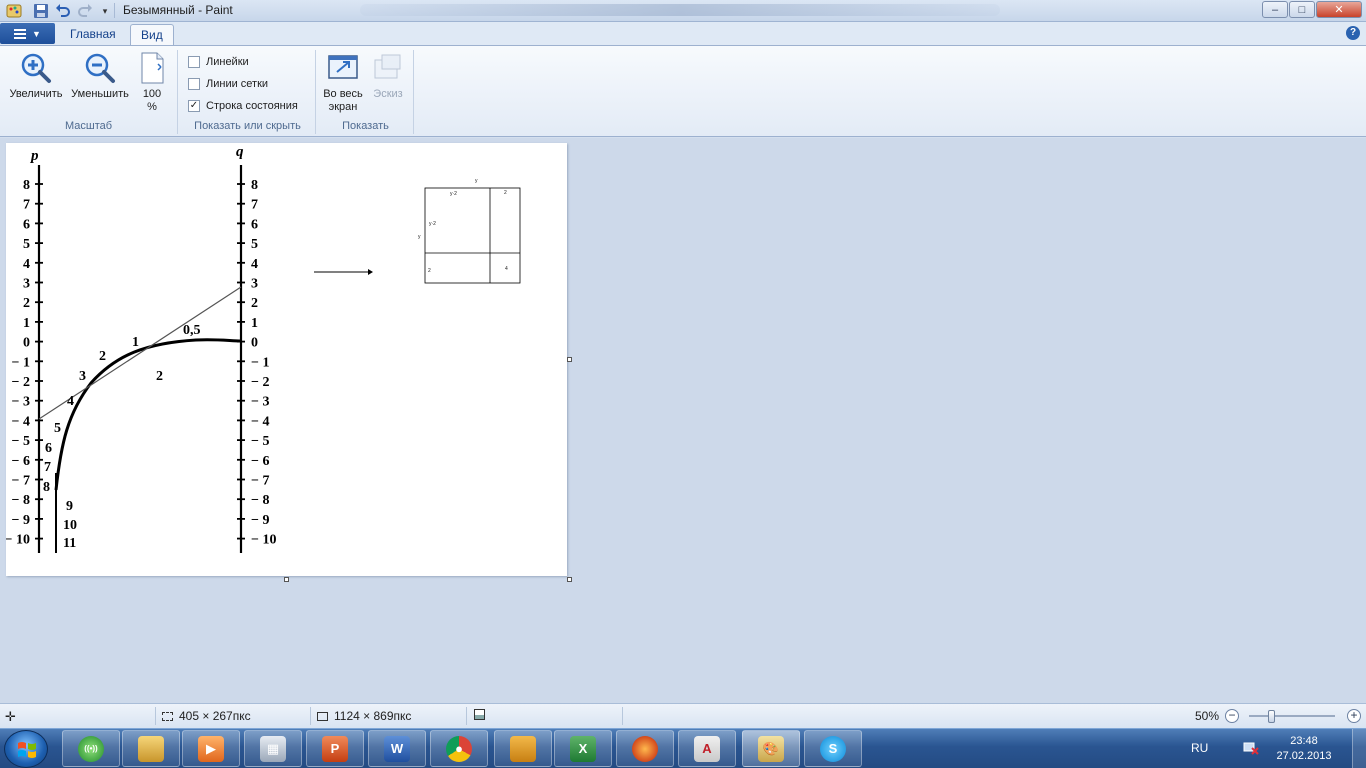 This screenshot has width=1366, height=768. Describe the element at coordinates (1359, 748) in the screenshot. I see `show-desktop-button` at that location.